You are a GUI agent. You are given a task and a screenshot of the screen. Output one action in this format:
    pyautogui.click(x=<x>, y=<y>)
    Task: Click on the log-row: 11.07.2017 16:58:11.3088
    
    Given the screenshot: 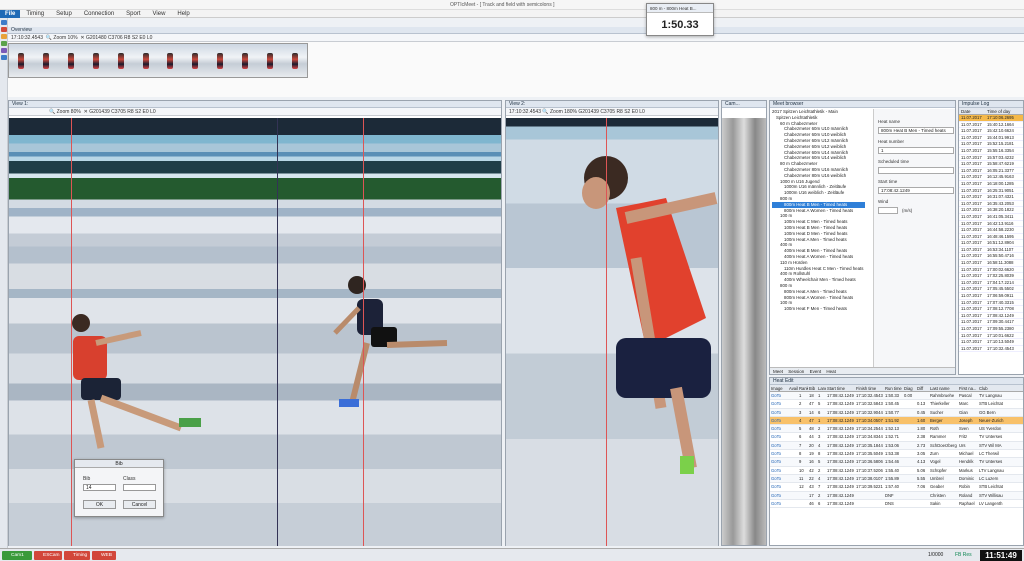 What is the action you would take?
    pyautogui.click(x=991, y=263)
    